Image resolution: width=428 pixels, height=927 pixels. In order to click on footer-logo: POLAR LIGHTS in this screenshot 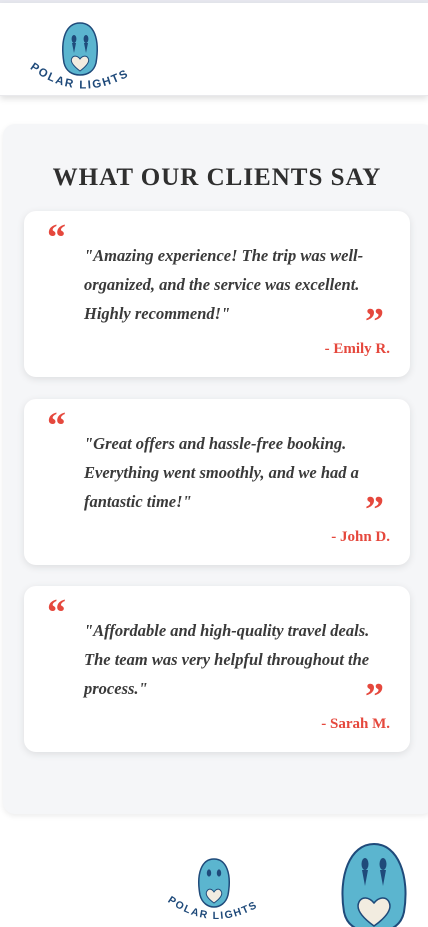, I will do `click(218, 891)`.